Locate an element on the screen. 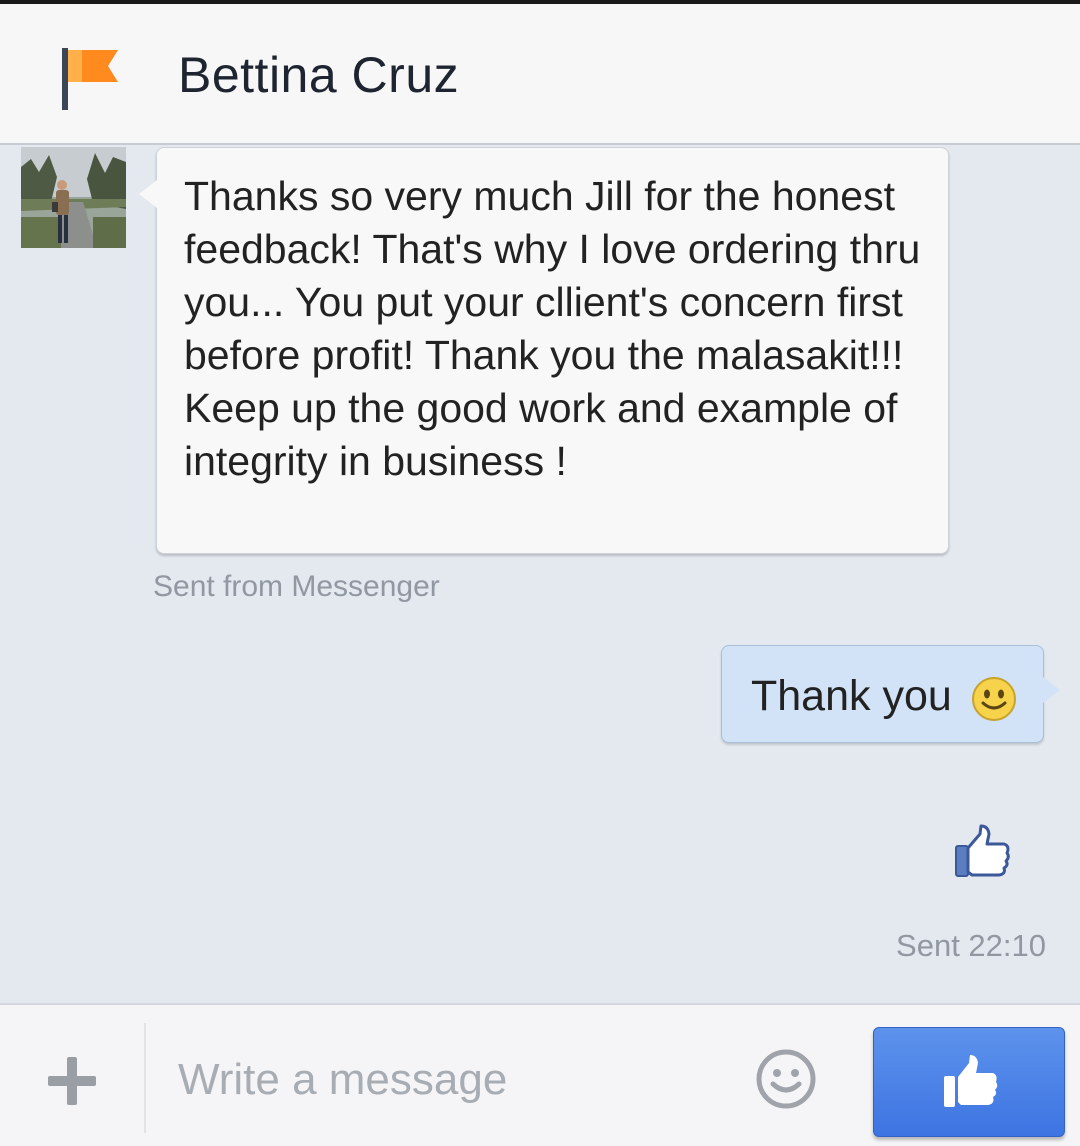 The height and width of the screenshot is (1146, 1080). send-like-button is located at coordinates (969, 1082).